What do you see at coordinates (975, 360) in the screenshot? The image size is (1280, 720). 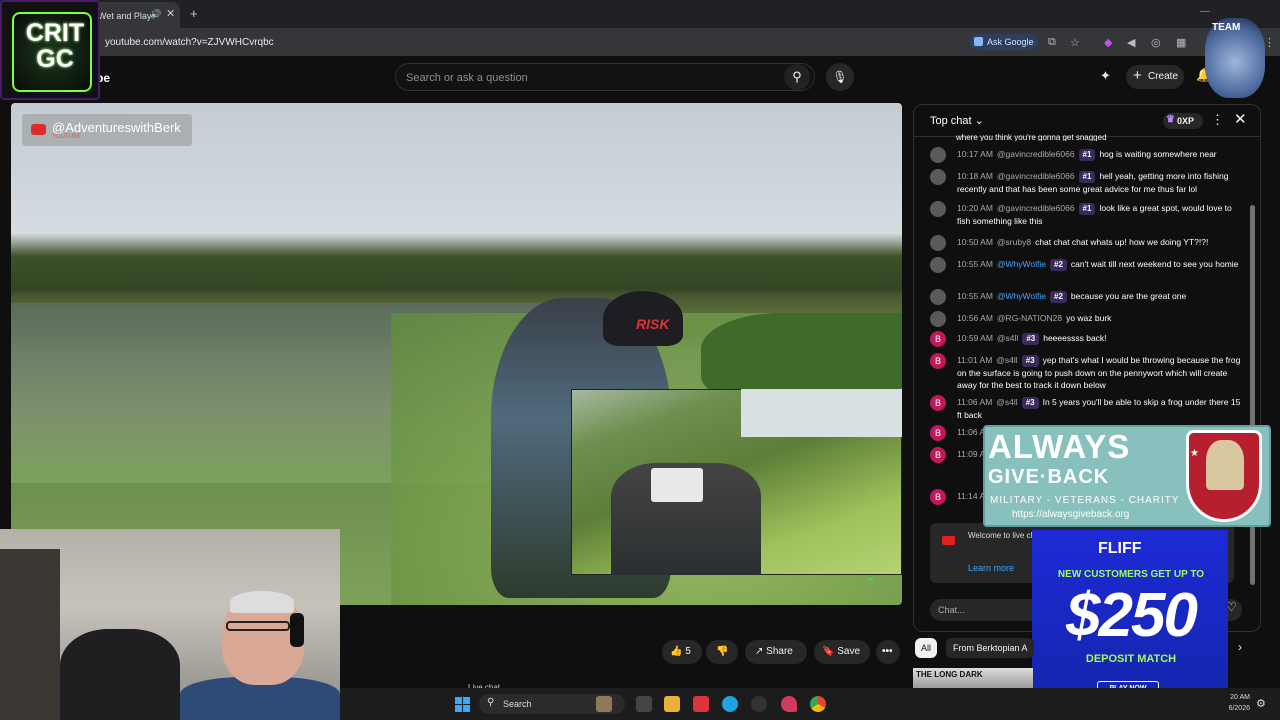 I see `chat-timestamp: 11:01 AM` at bounding box center [975, 360].